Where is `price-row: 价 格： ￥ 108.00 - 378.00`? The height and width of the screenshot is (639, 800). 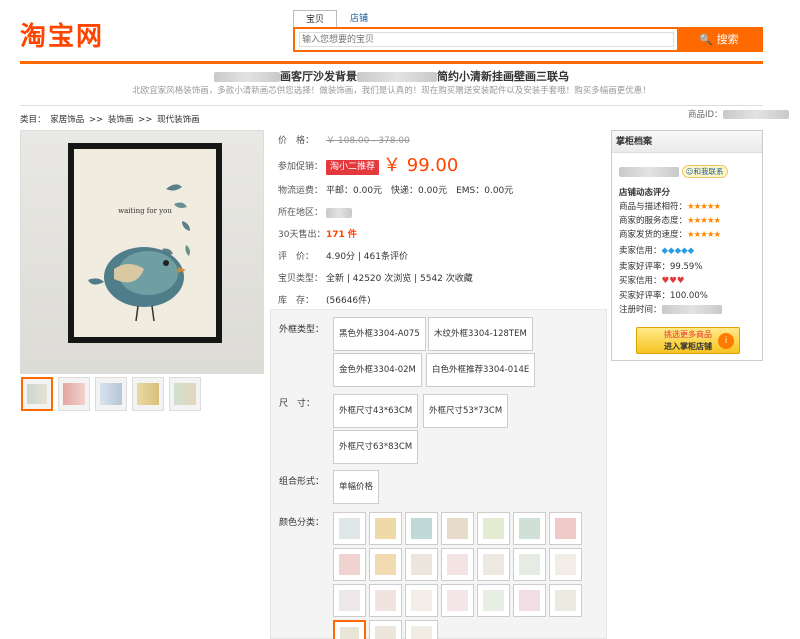 price-row: 价 格： ￥ 108.00 - 378.00 is located at coordinates (442, 141).